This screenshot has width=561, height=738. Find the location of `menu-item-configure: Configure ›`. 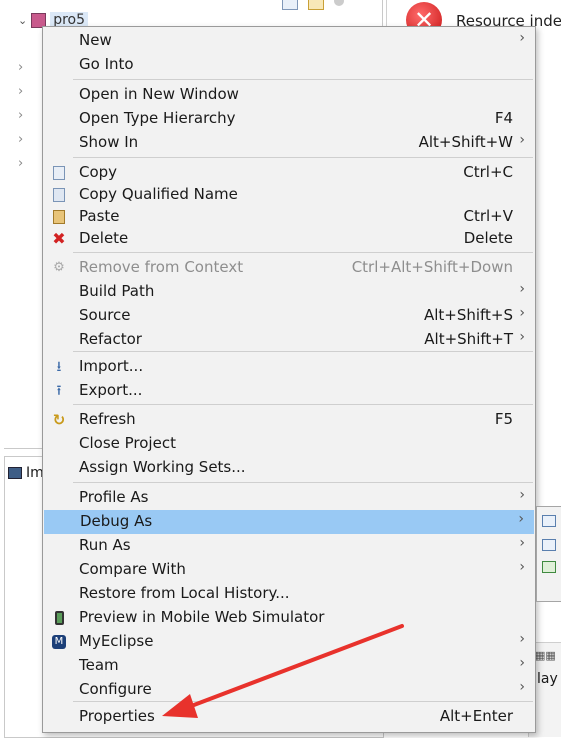

menu-item-configure: Configure › is located at coordinates (289, 690).